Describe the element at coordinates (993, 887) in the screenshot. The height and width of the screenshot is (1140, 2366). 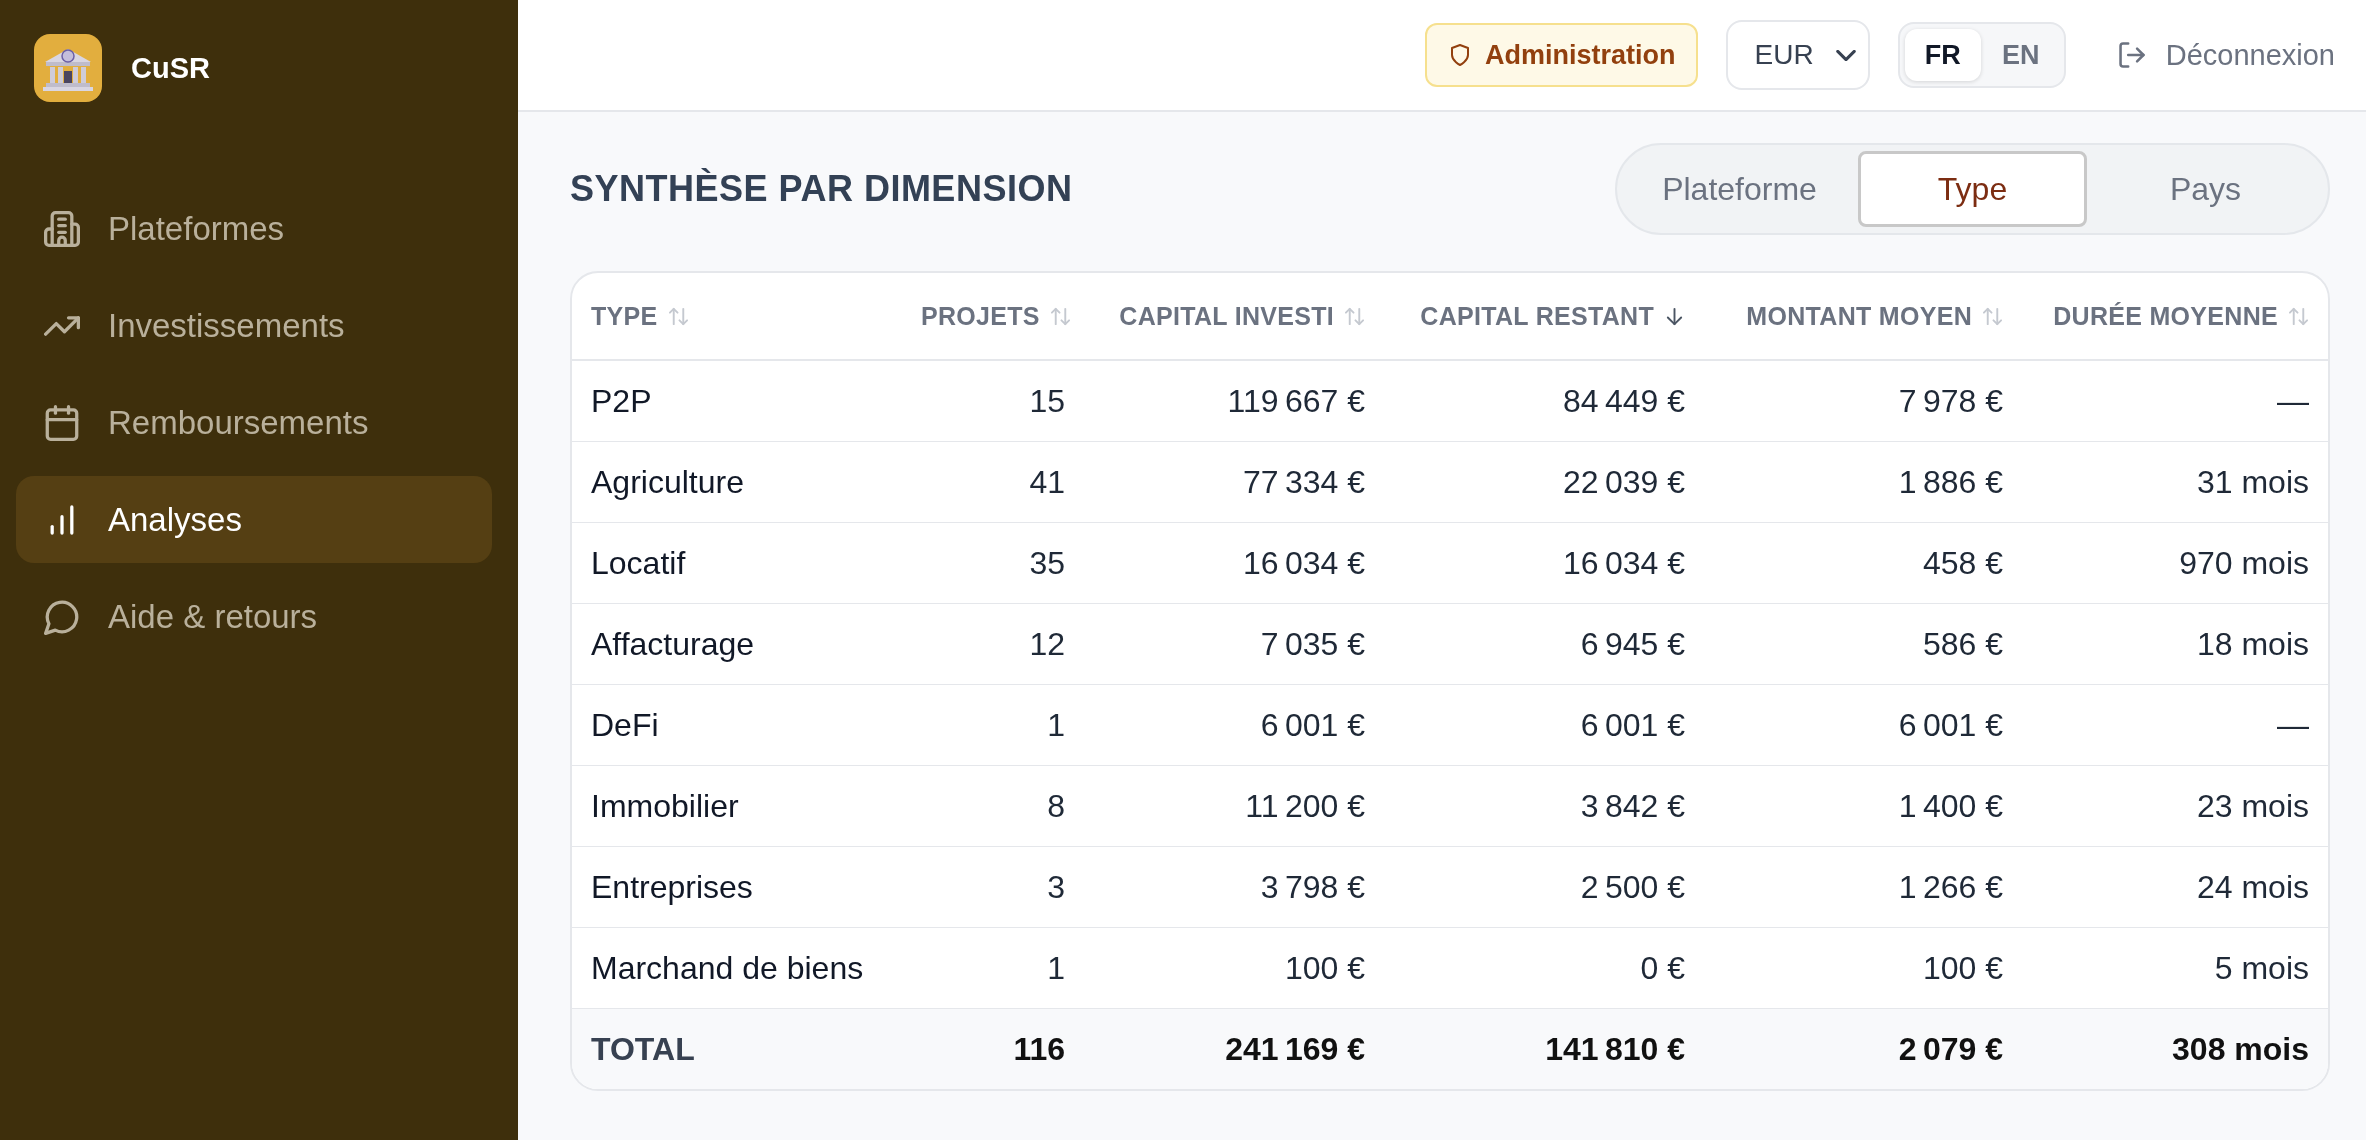
I see `table-cell: 3` at that location.